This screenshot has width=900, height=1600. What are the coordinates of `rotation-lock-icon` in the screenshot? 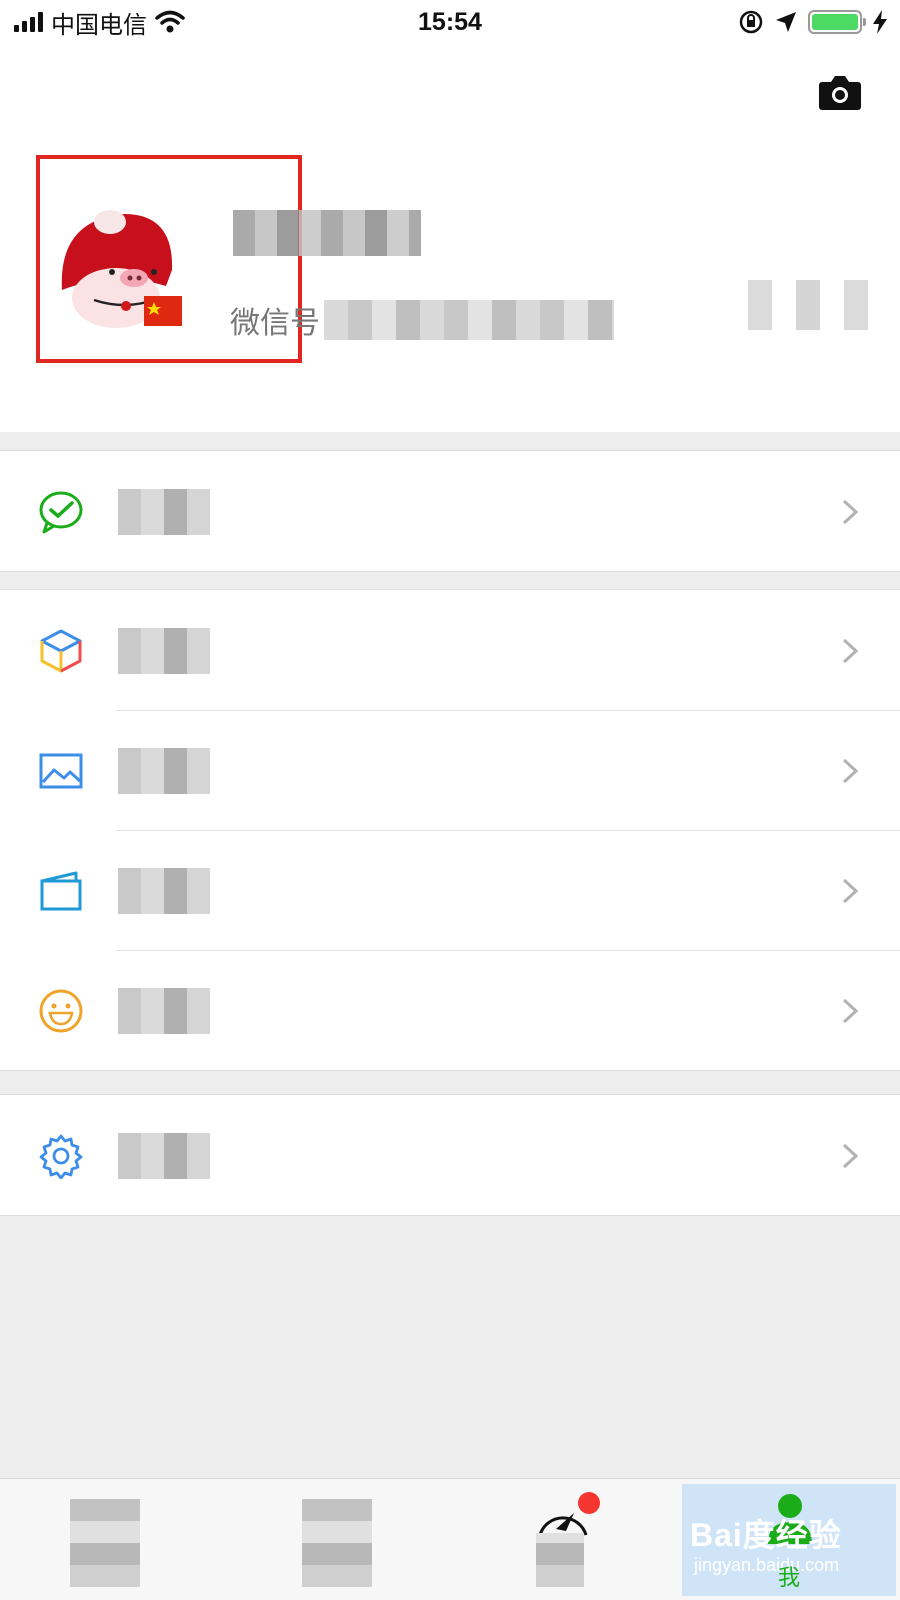 It's located at (751, 22).